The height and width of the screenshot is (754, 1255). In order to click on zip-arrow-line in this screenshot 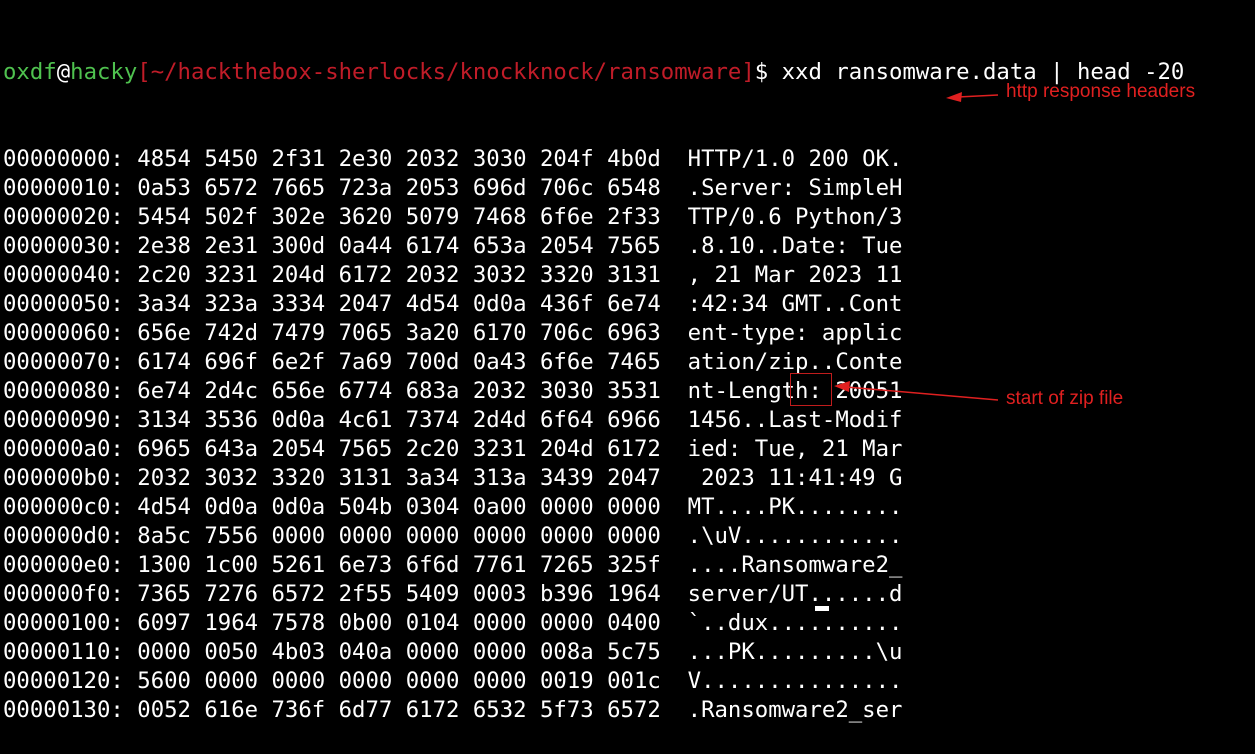, I will do `click(922, 393)`.